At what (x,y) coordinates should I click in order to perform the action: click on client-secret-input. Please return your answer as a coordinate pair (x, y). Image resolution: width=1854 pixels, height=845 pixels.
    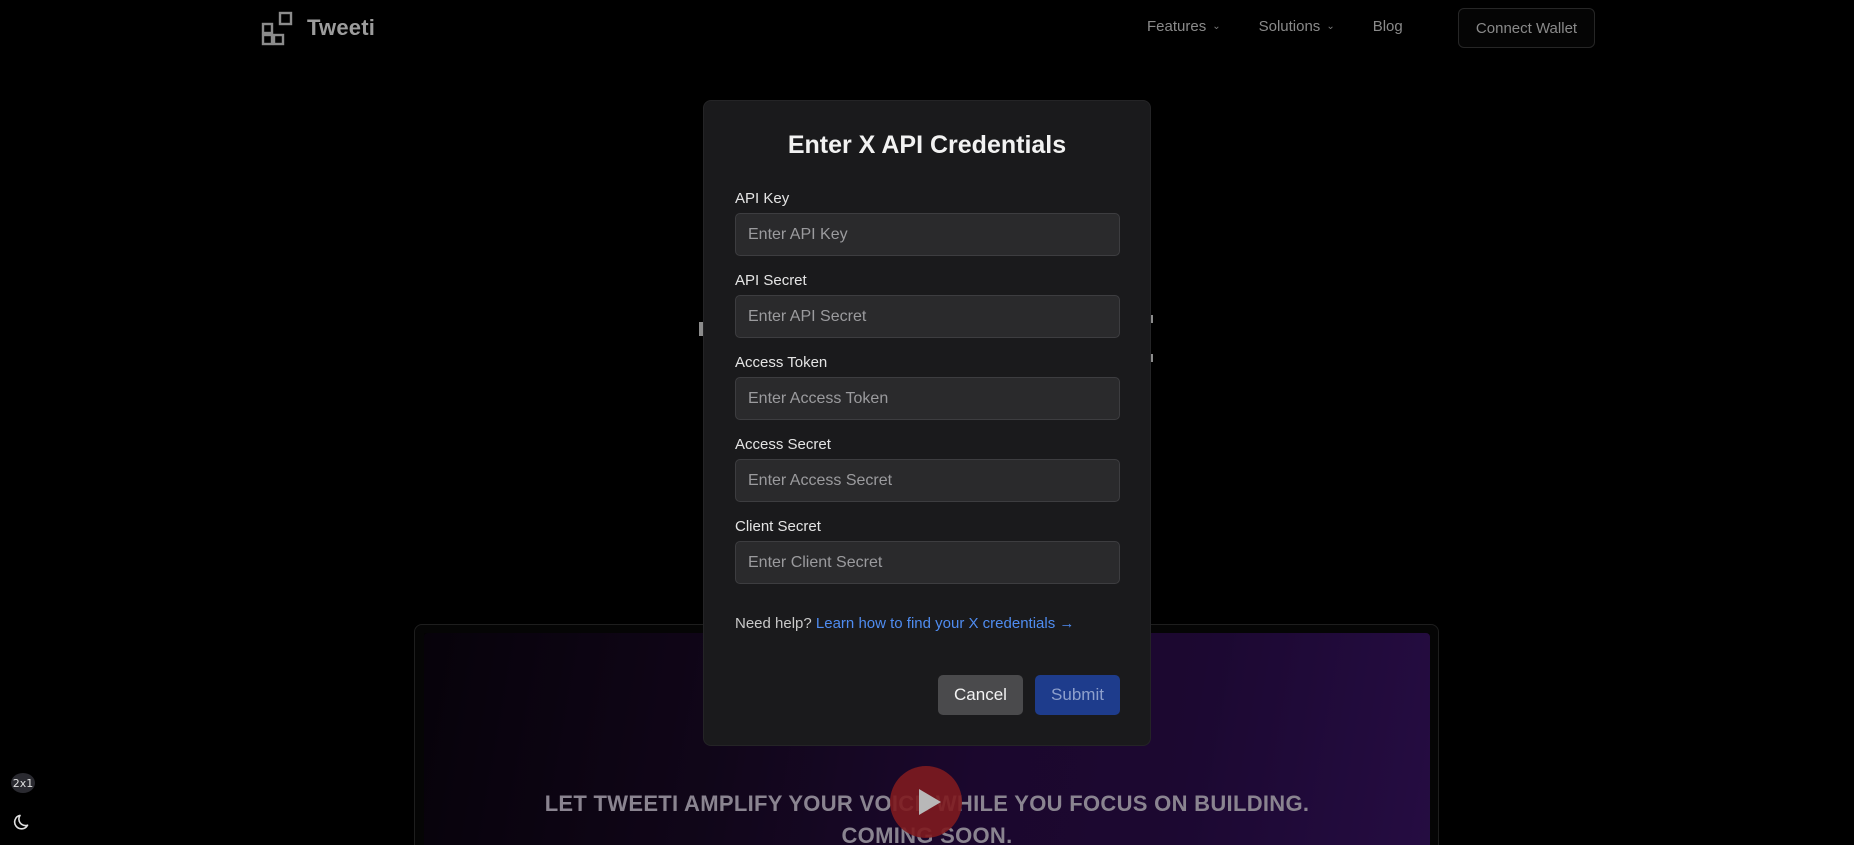
    Looking at the image, I should click on (927, 562).